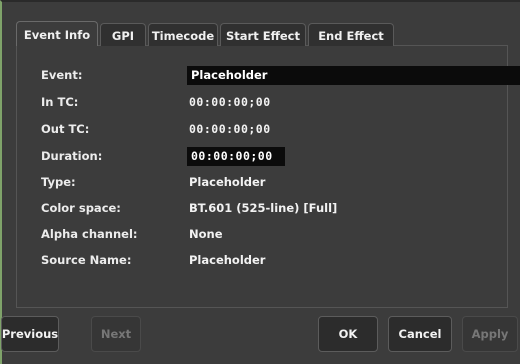 The image size is (520, 364). Describe the element at coordinates (183, 35) in the screenshot. I see `tab-timecode: Timecode` at that location.